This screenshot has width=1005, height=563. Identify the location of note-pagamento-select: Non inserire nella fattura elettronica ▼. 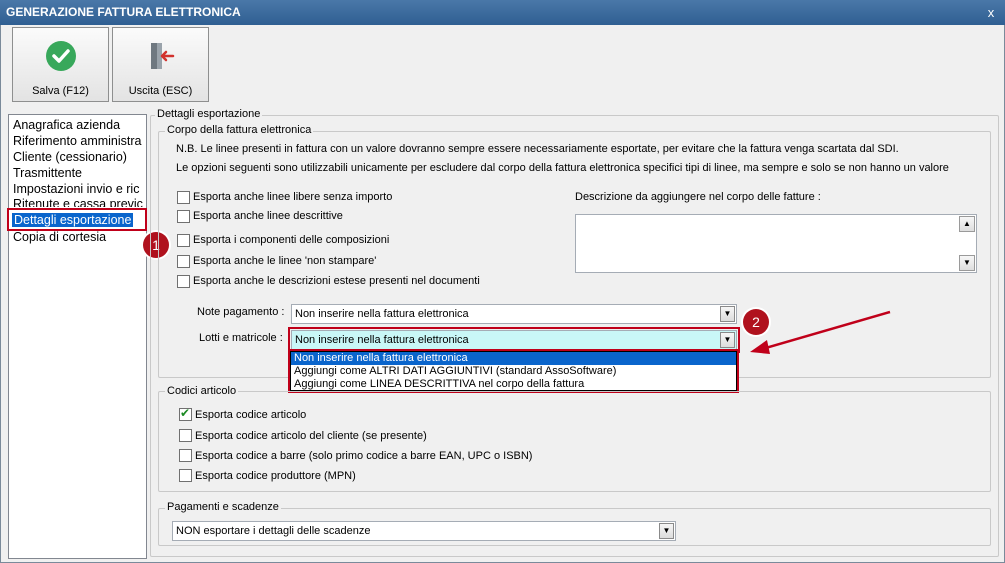
(514, 314).